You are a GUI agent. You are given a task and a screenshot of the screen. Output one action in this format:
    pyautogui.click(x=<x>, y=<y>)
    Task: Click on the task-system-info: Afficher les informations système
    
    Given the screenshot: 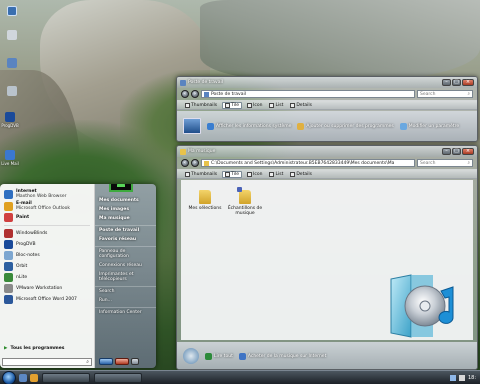 What is the action you would take?
    pyautogui.click(x=249, y=126)
    